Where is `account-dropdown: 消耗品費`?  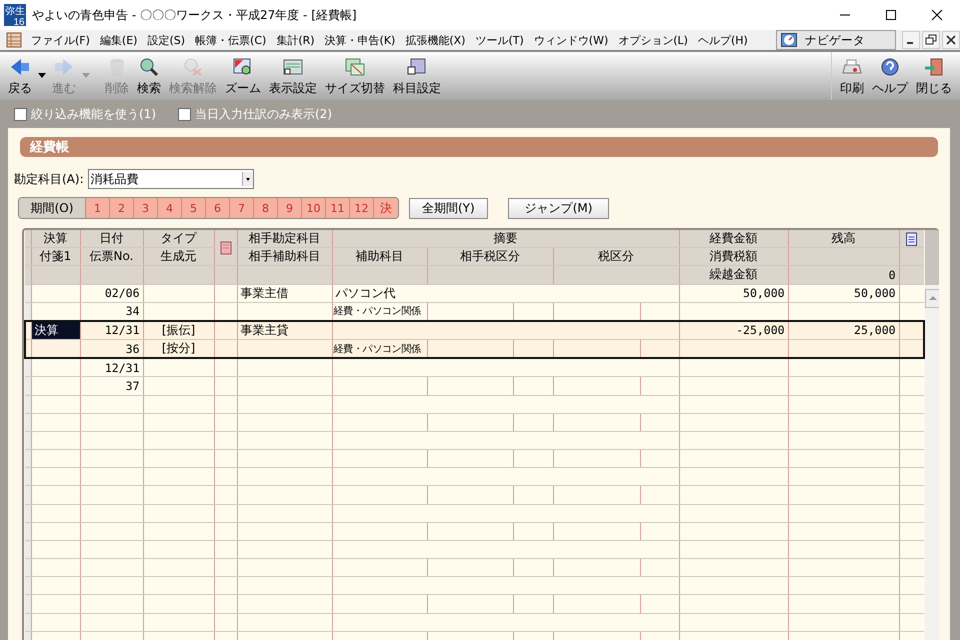 account-dropdown: 消耗品費 is located at coordinates (171, 179).